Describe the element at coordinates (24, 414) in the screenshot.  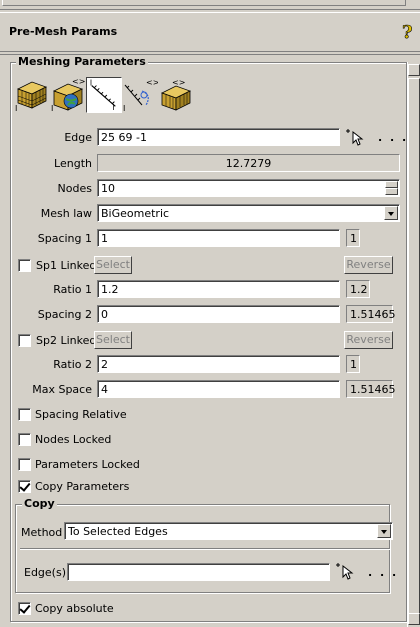
I see `spacing-relative-checkbox` at that location.